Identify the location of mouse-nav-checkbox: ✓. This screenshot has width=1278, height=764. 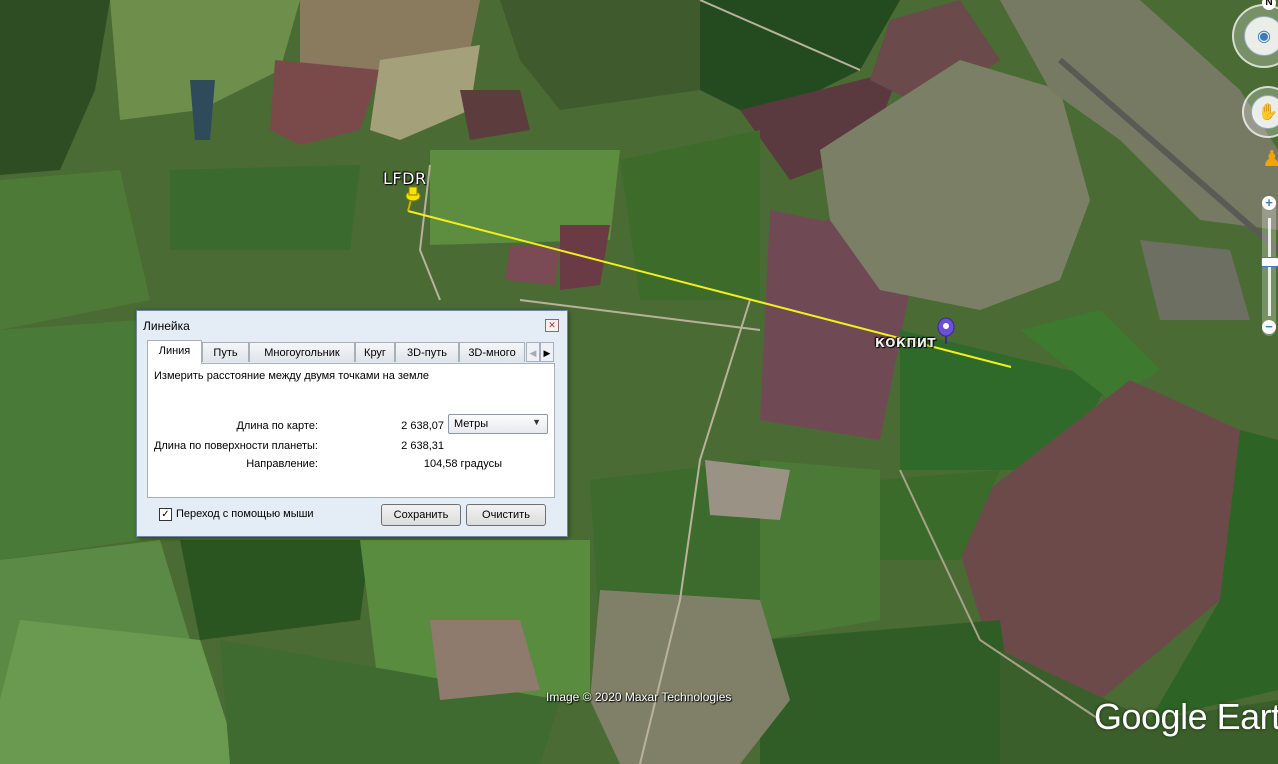
(165, 514).